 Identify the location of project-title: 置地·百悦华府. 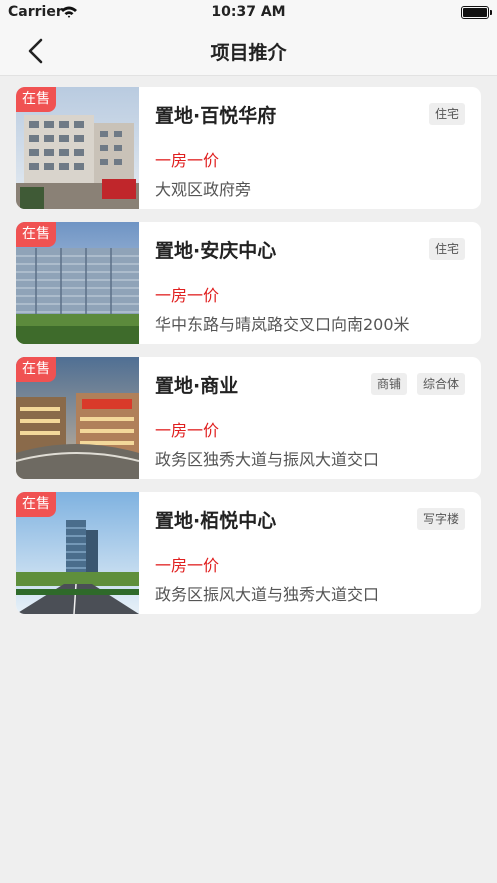
(216, 116).